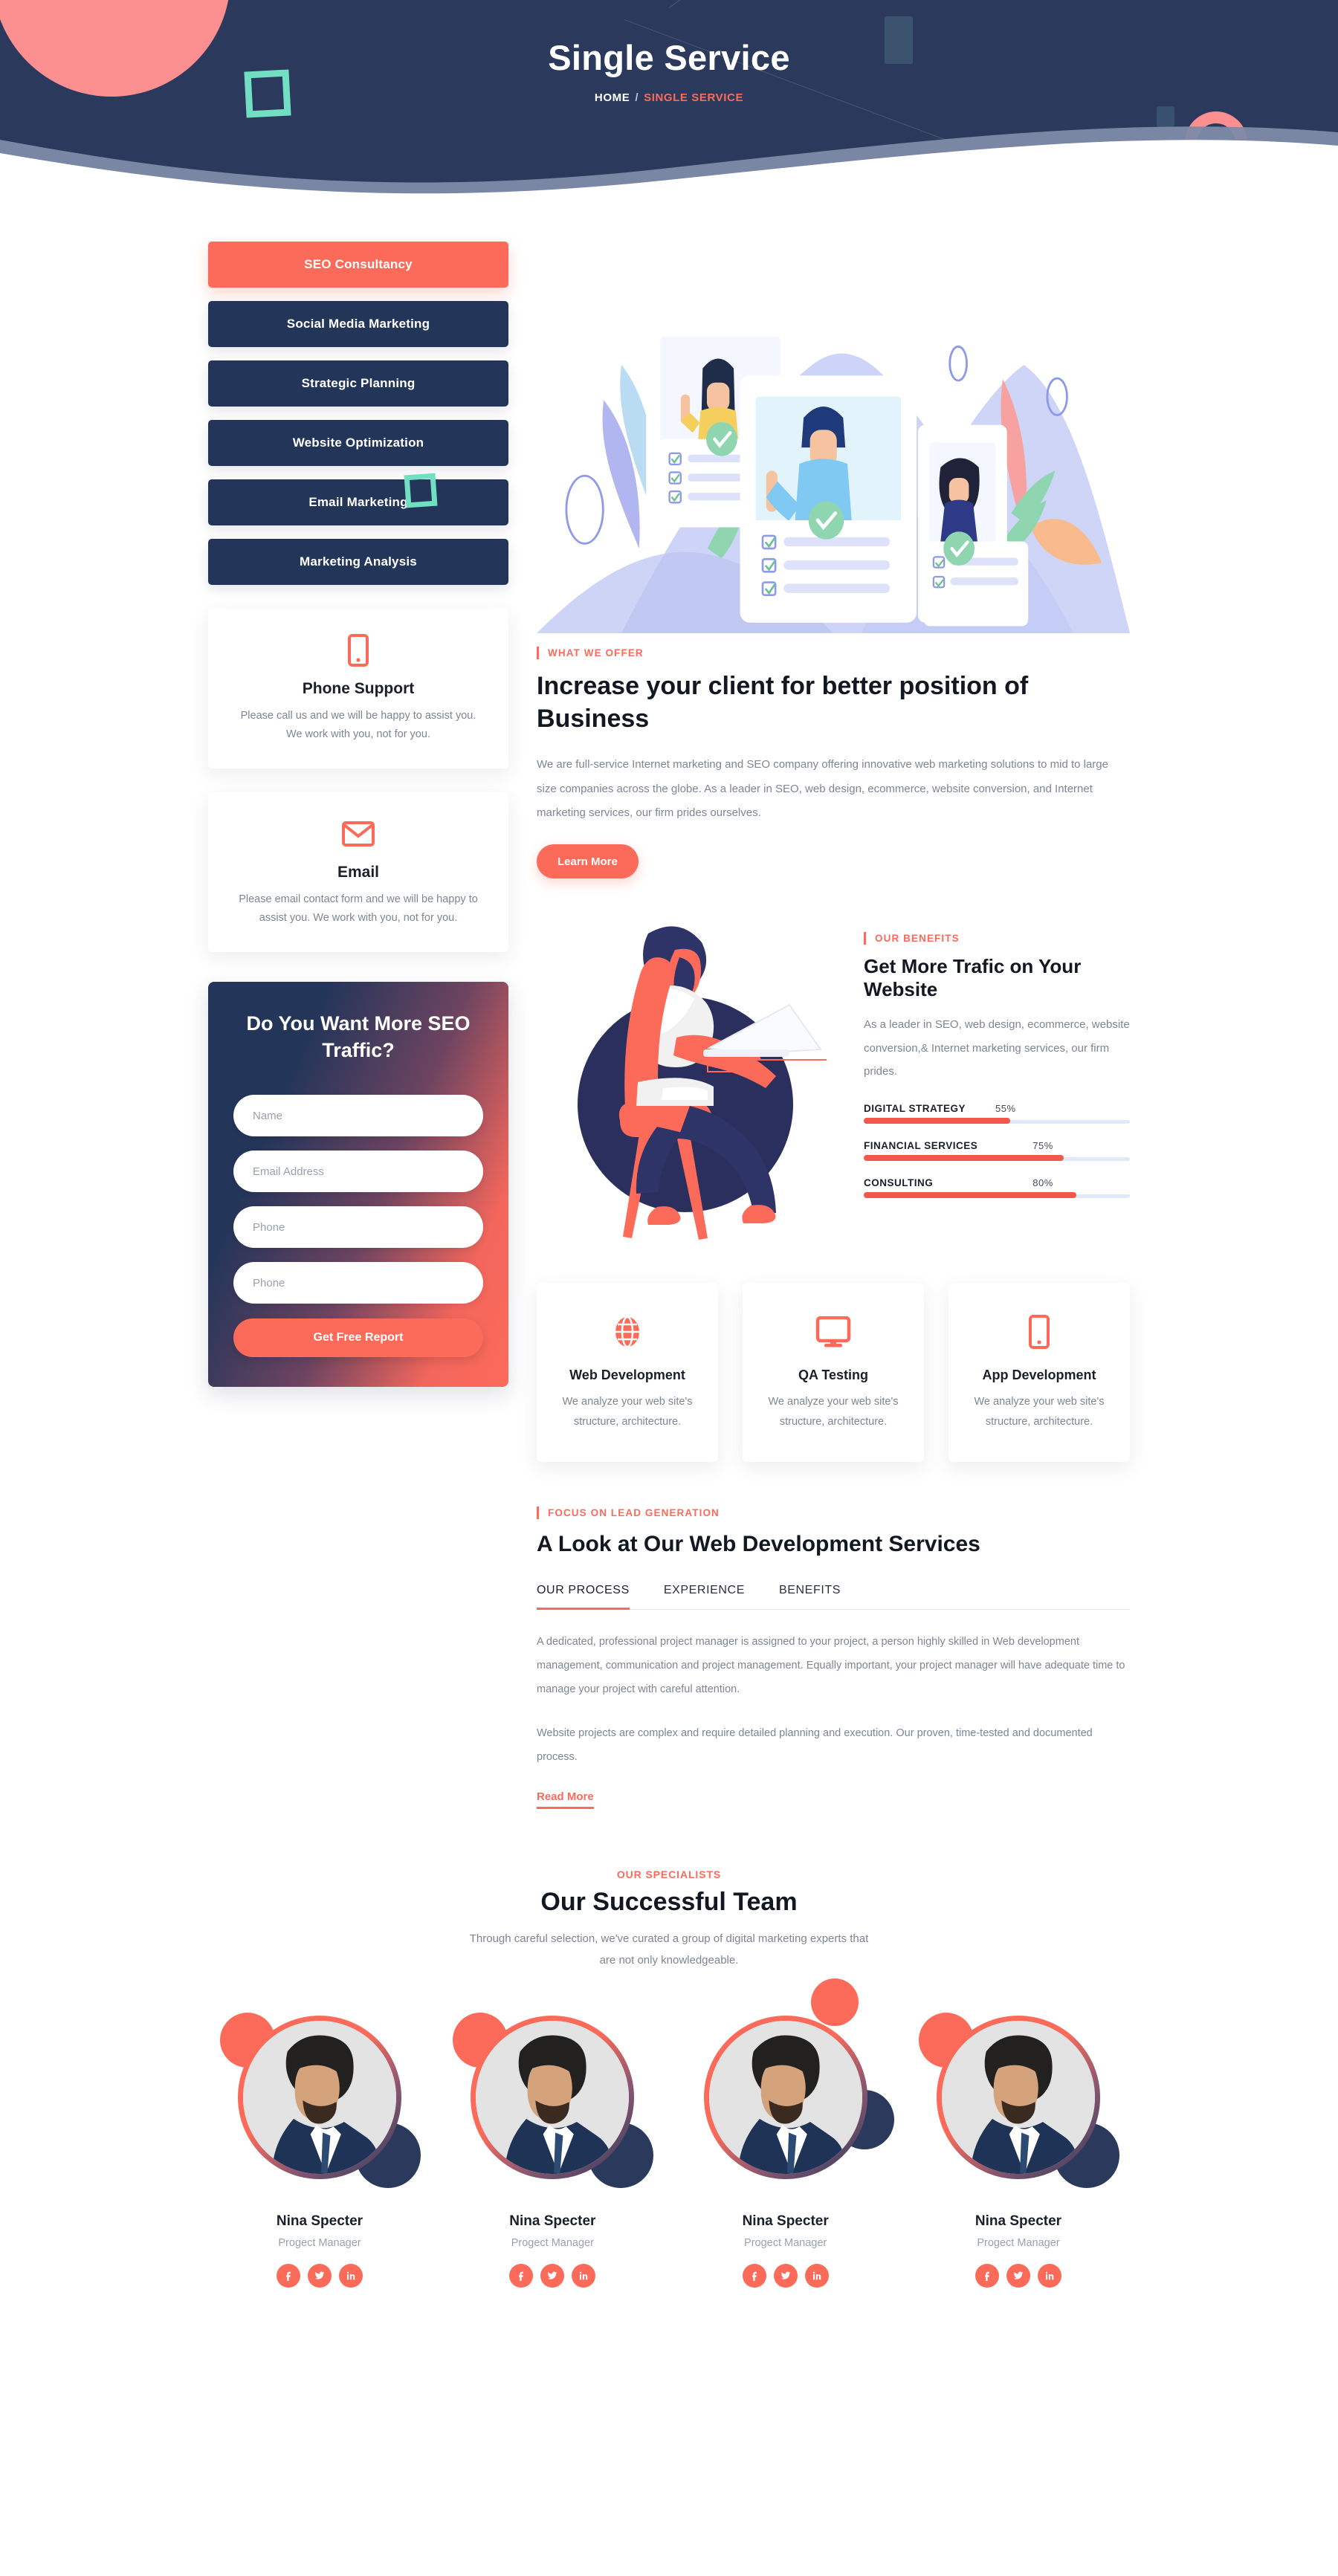 This screenshot has height=2576, width=1338. I want to click on tab-our-process: OUR PROCESS, so click(583, 1597).